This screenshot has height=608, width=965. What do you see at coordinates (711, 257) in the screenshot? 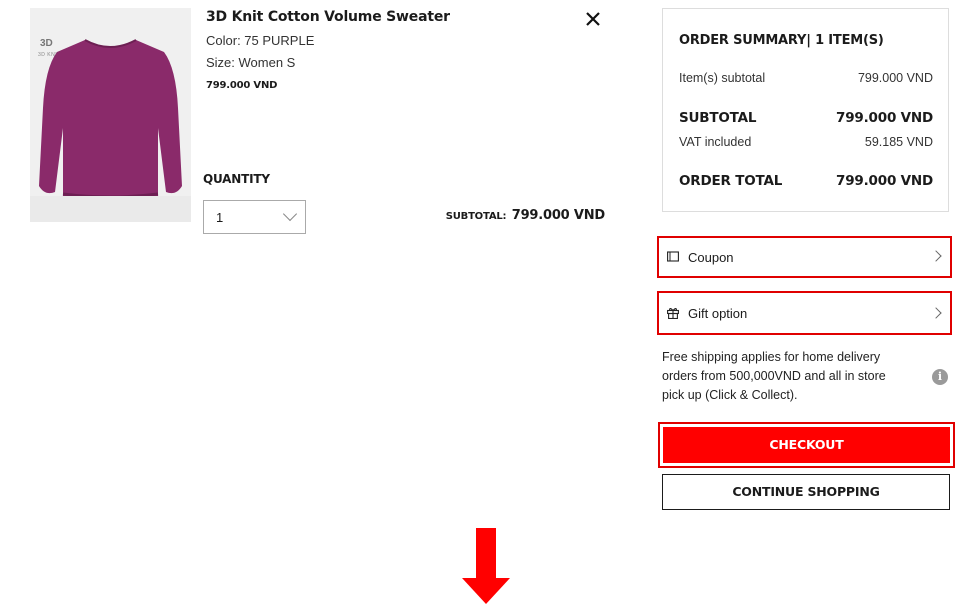
I see `coupon-label: Coupon` at bounding box center [711, 257].